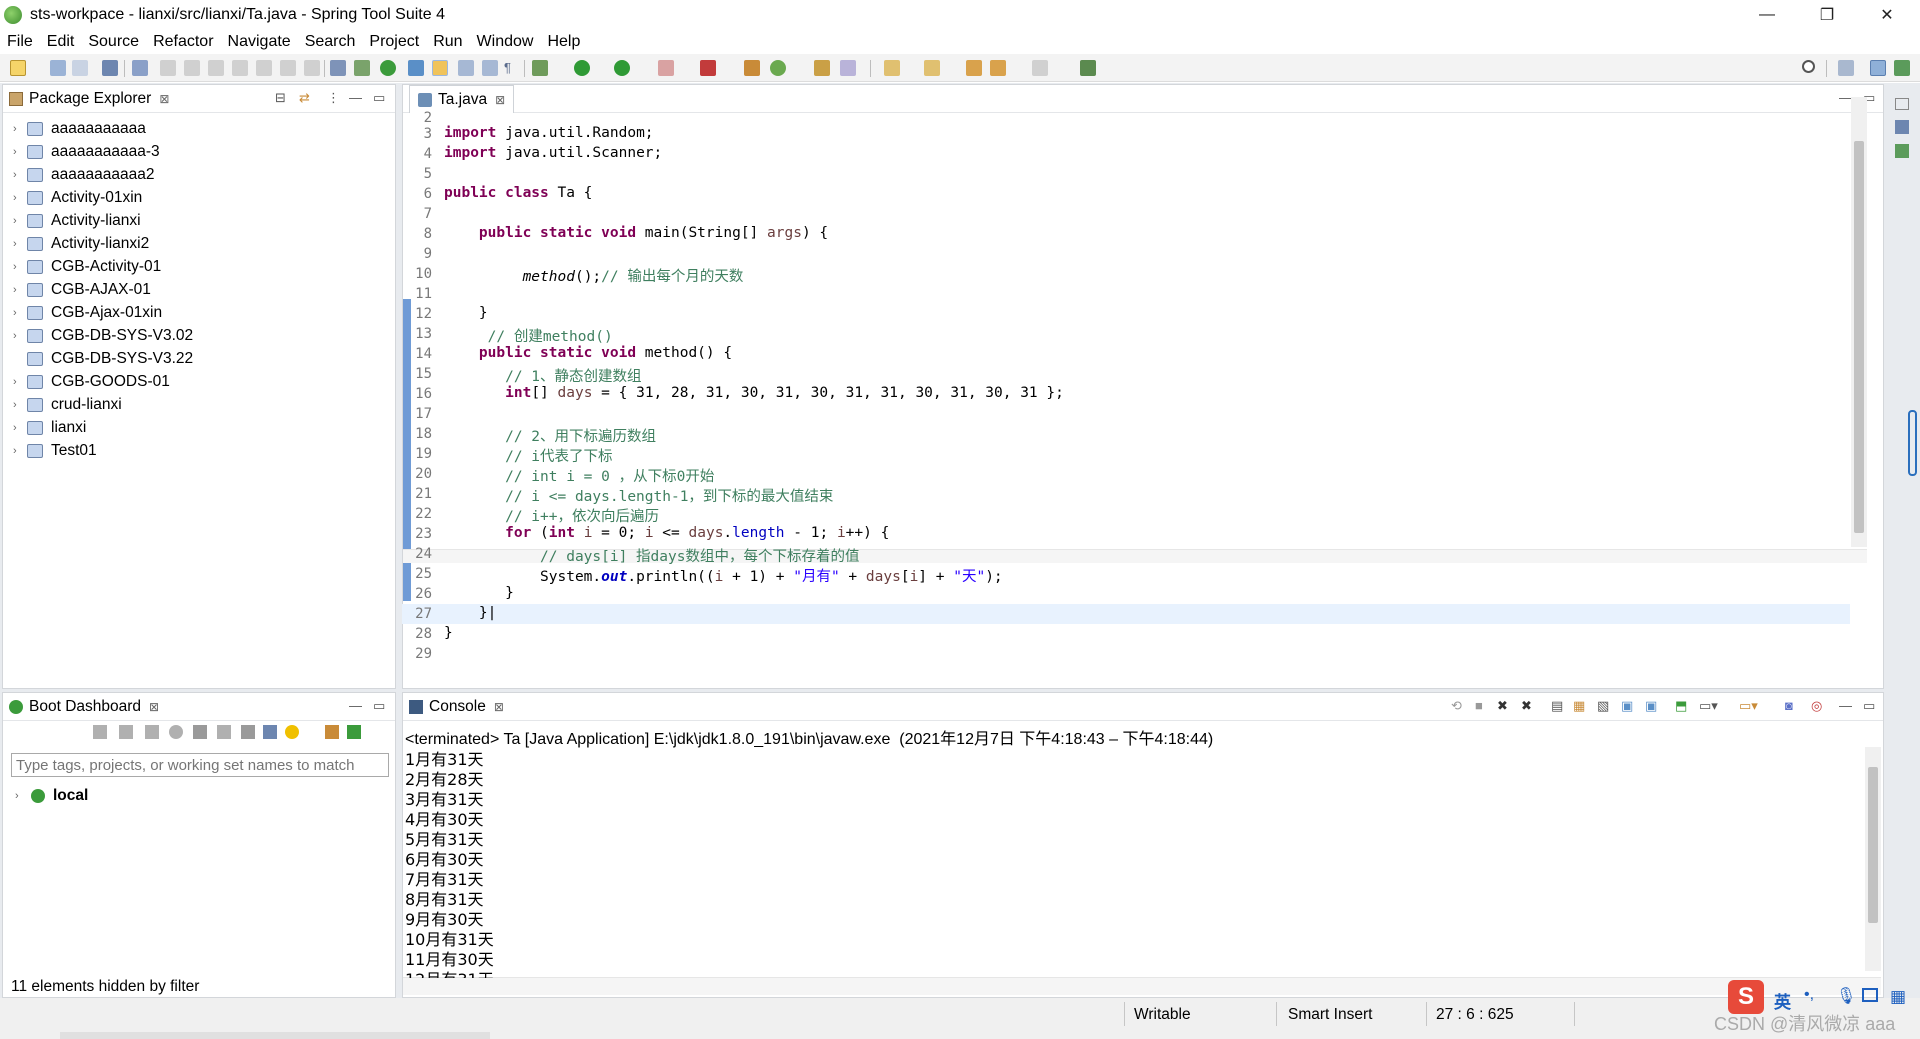  I want to click on start-icon, so click(100, 732).